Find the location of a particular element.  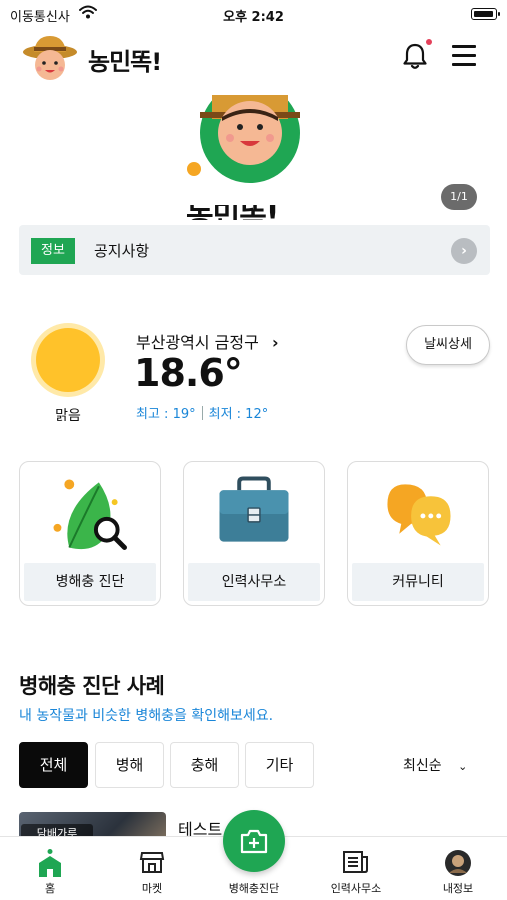

temp-low: 최저 : 12° is located at coordinates (238, 414).